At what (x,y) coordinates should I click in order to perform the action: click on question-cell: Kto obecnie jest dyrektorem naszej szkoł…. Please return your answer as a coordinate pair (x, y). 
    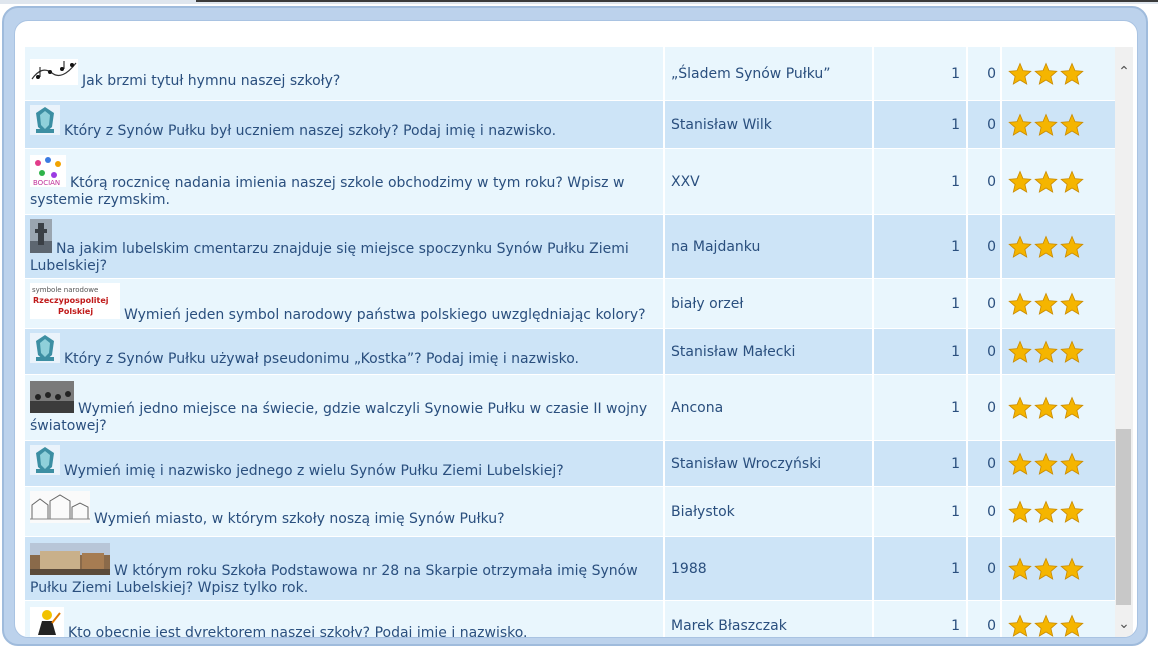
    Looking at the image, I should click on (345, 619).